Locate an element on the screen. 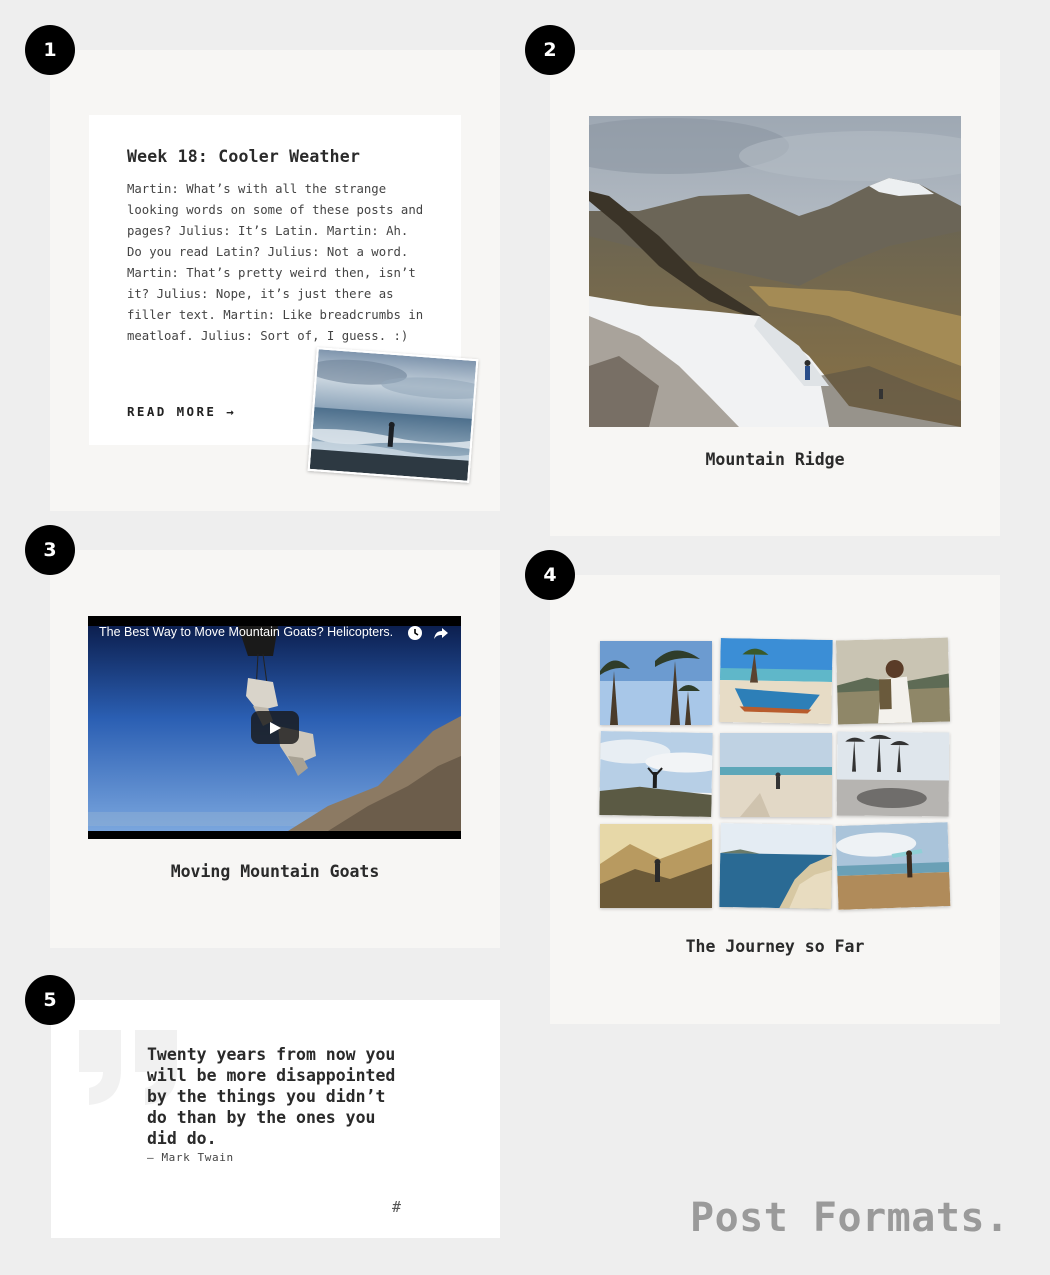 The width and height of the screenshot is (1050, 1275). mountain-ridge-image is located at coordinates (775, 271).